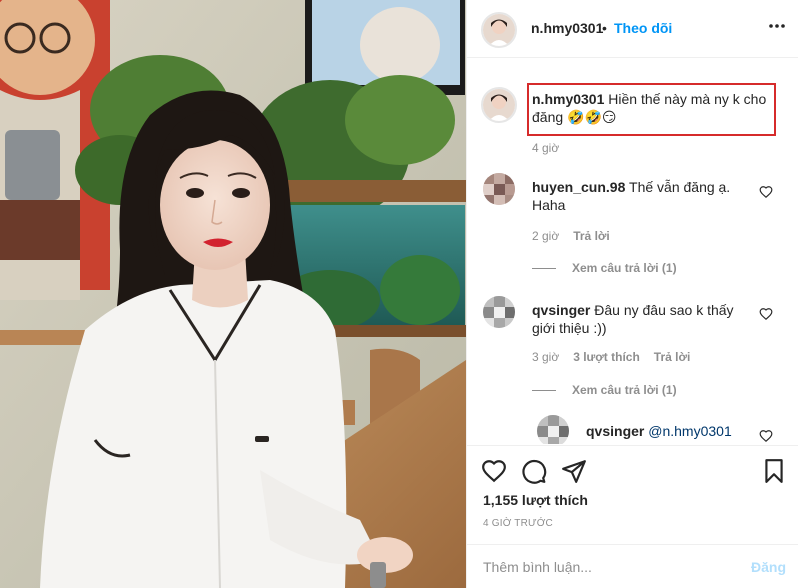  I want to click on author-avatar, so click(499, 30).